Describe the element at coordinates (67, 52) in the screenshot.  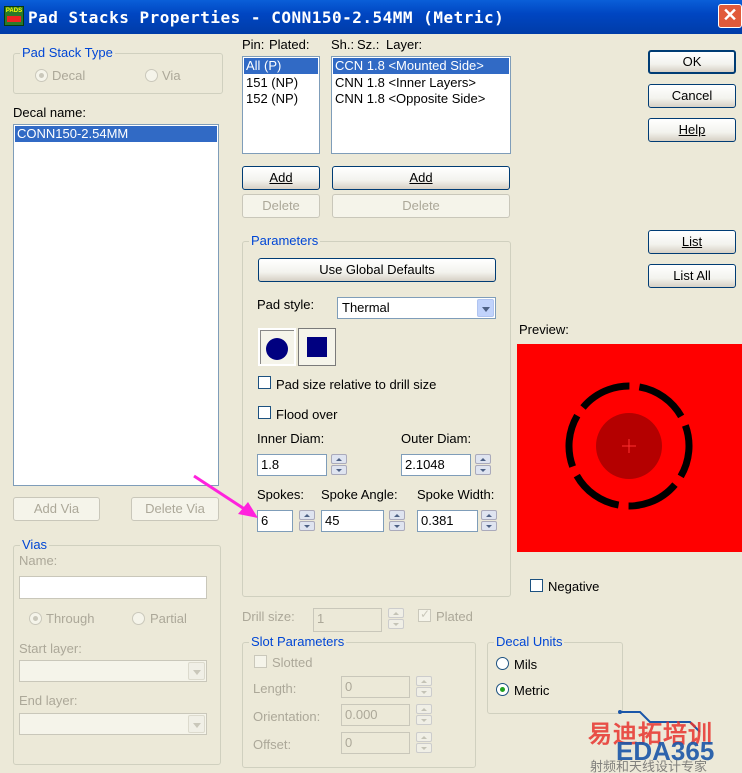
I see `pad-stack-type-legend: Pad Stack Type` at that location.